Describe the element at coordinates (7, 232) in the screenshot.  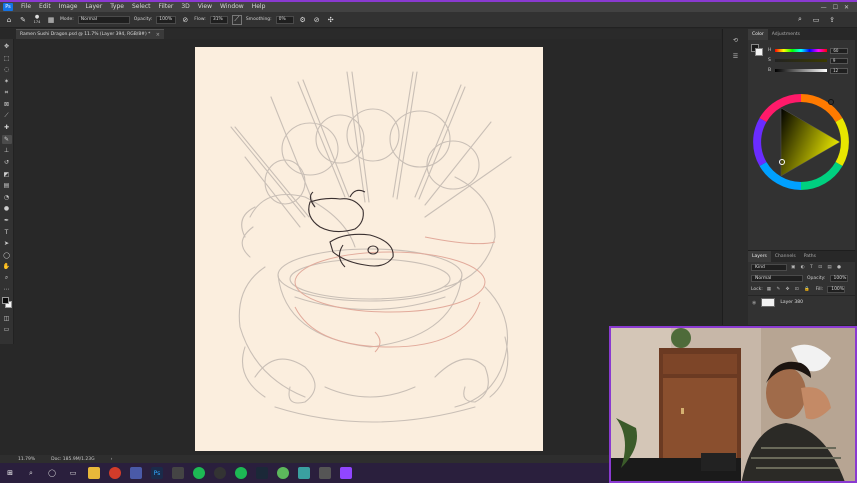
I see `type-tool-icon: T` at that location.